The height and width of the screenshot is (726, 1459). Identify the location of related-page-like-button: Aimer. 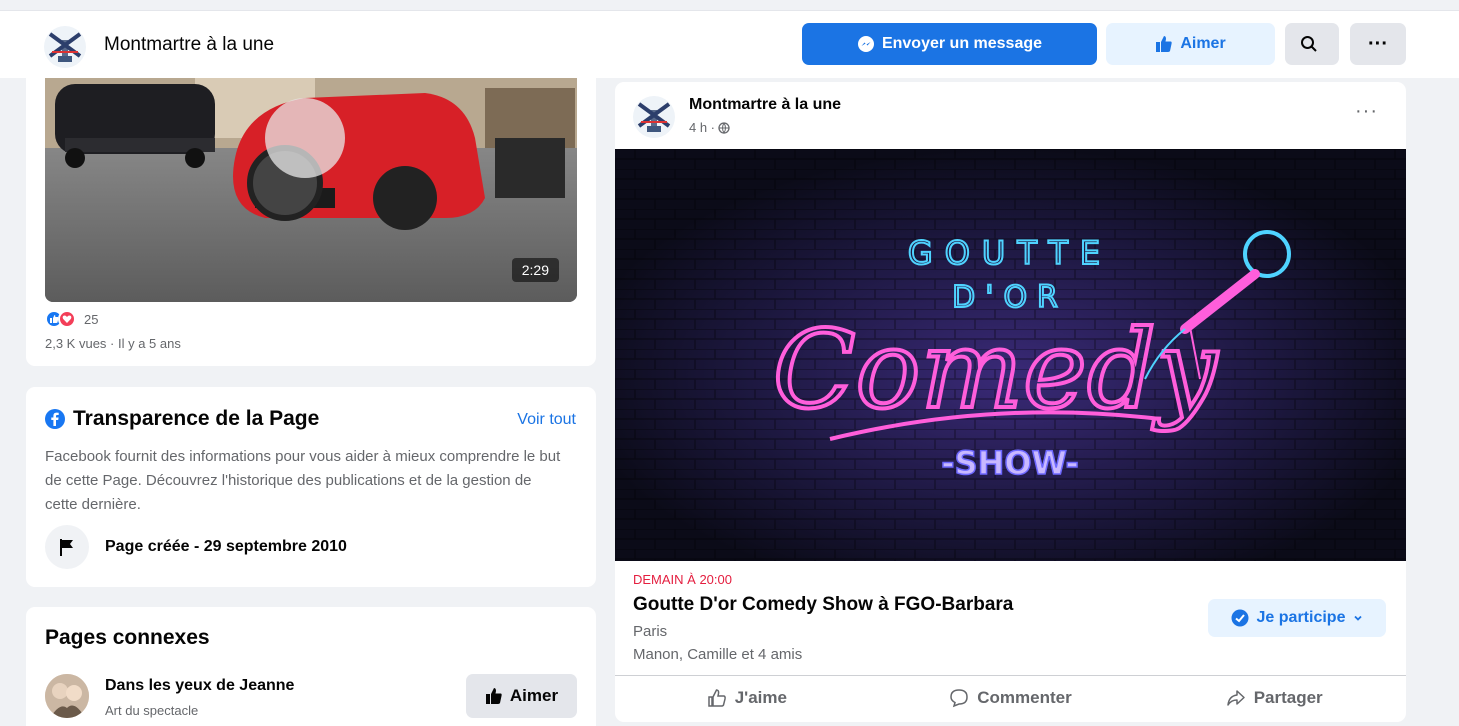
(521, 696).